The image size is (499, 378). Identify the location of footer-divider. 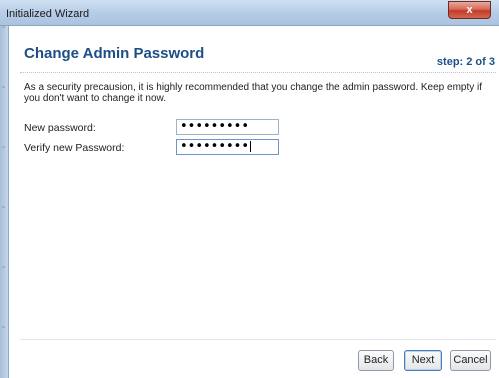
(258, 339).